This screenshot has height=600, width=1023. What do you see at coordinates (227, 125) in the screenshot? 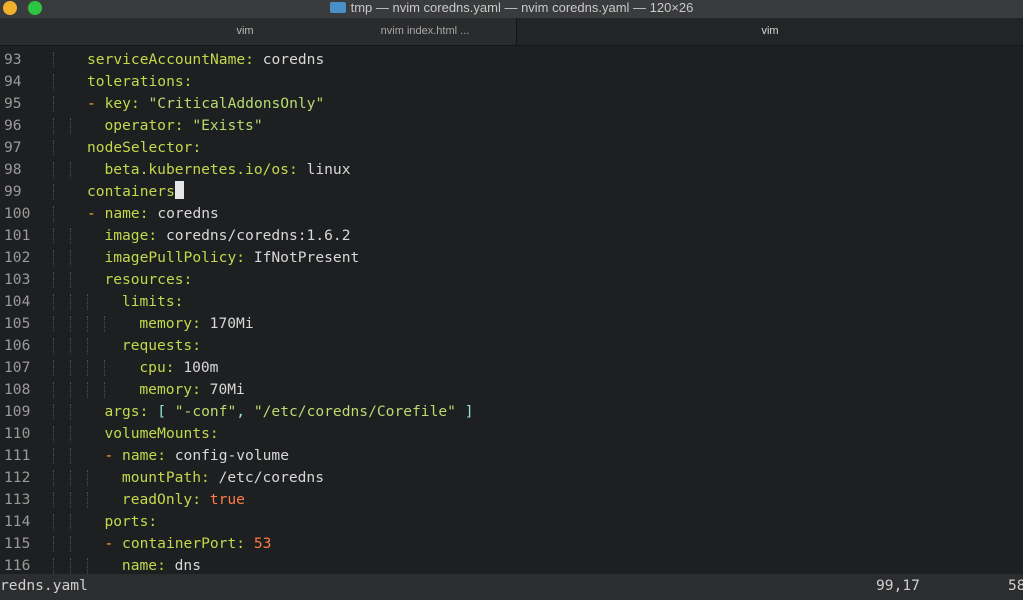
I see `code-token: "Exists"` at bounding box center [227, 125].